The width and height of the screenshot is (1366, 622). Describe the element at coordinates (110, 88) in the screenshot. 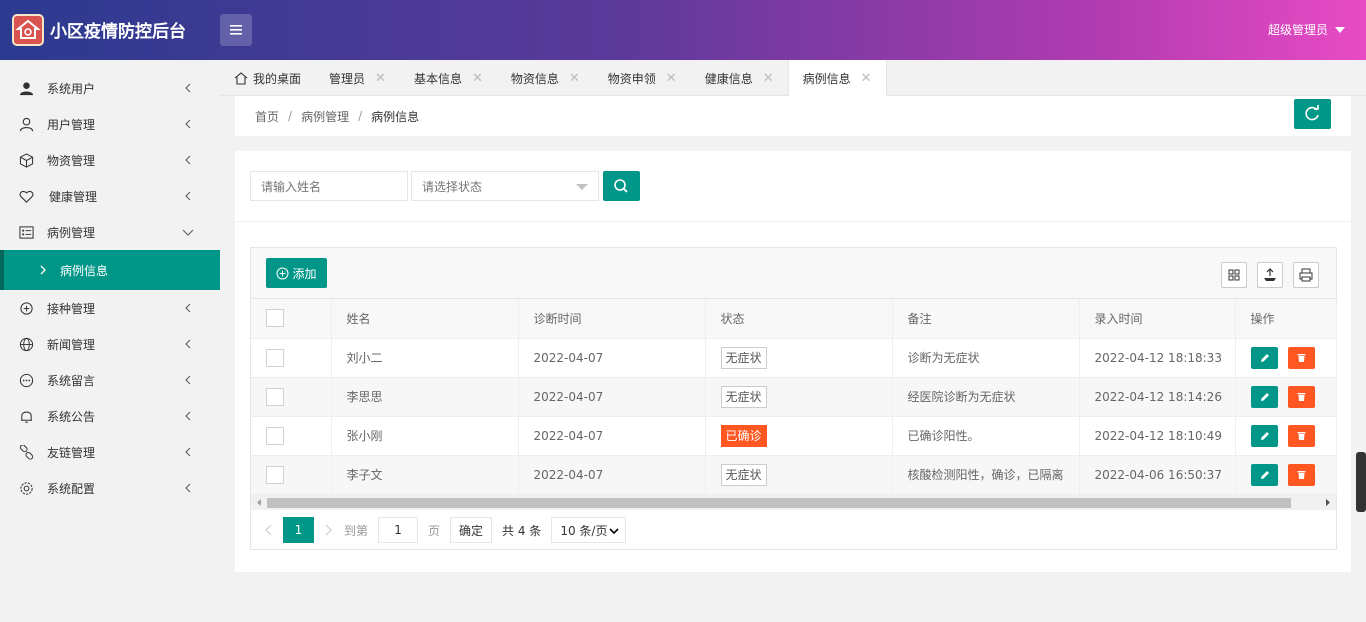

I see `sidebar-item-system-users: 系统用户` at that location.